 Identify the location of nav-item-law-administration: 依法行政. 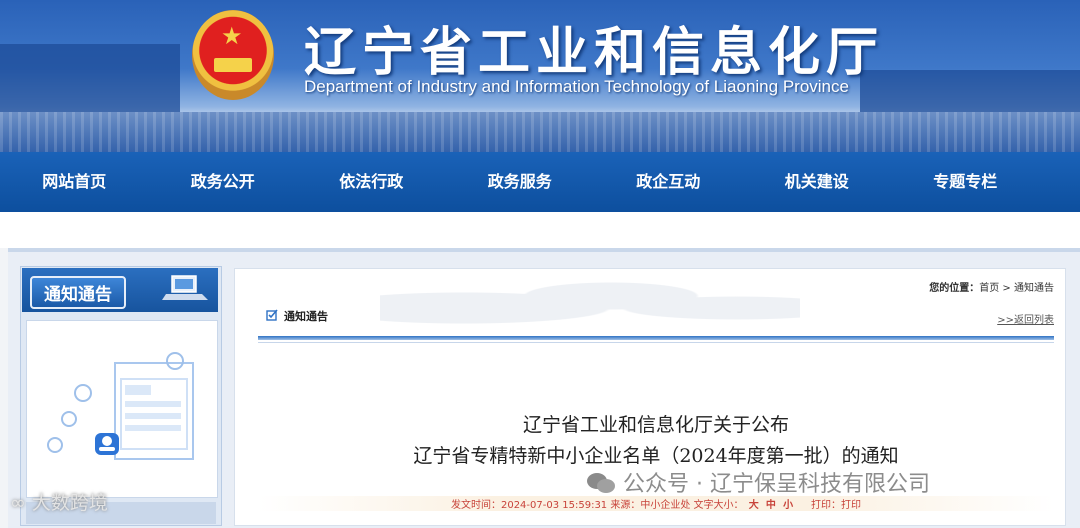
(371, 182).